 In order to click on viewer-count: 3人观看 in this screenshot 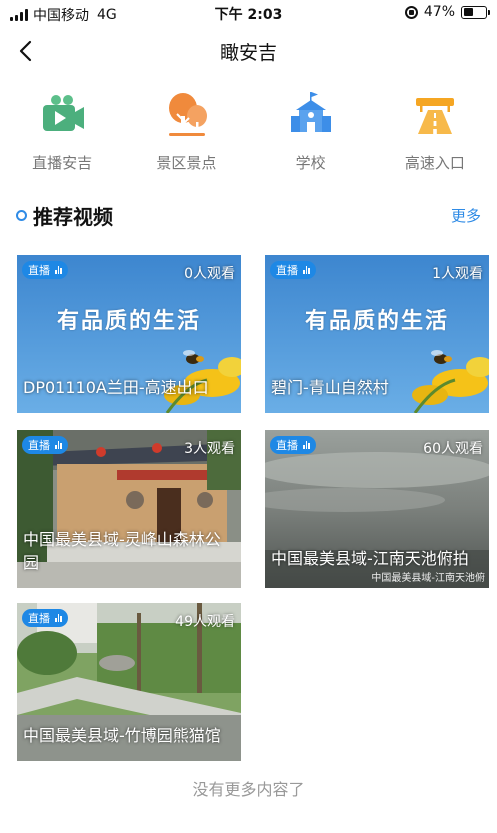, I will do `click(209, 449)`.